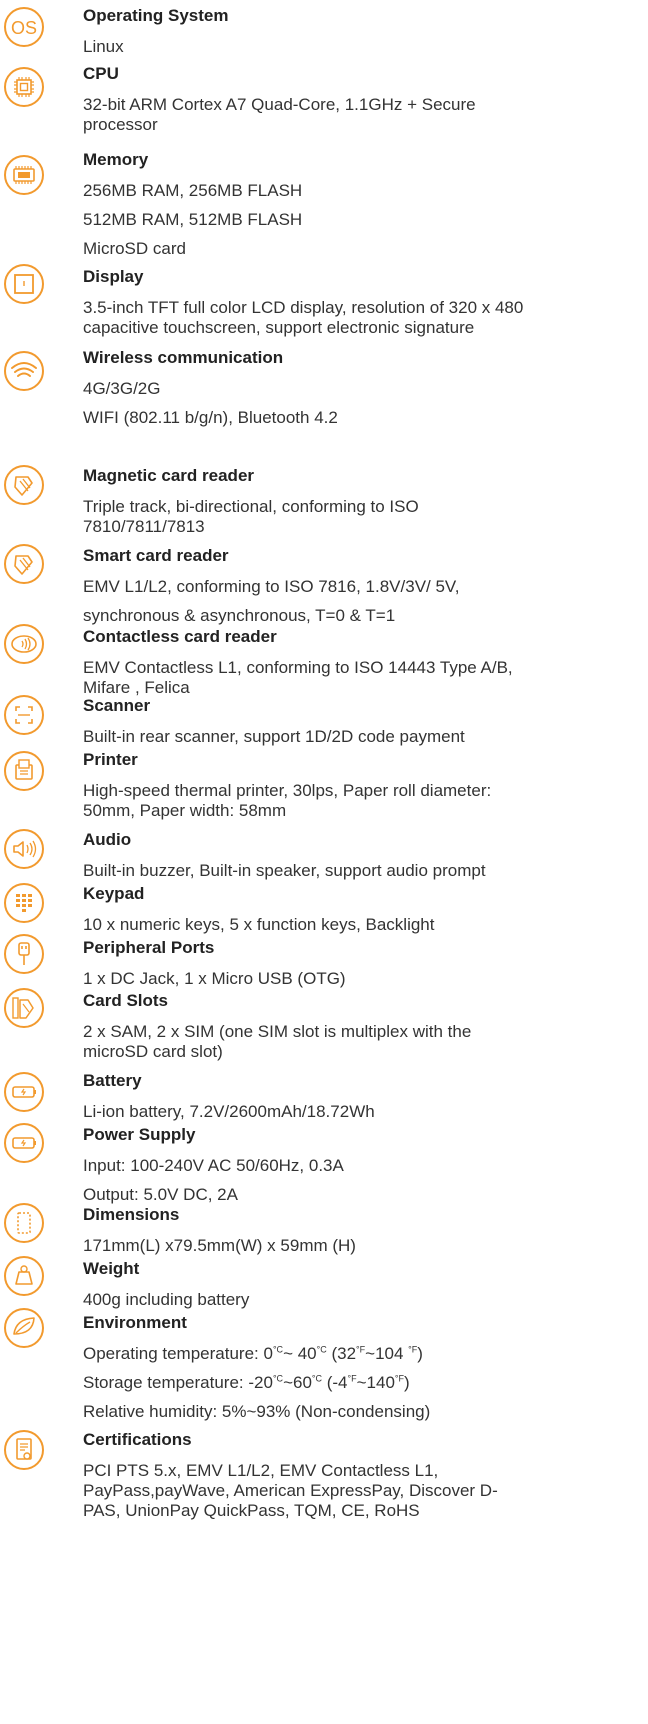 The height and width of the screenshot is (1724, 648). Describe the element at coordinates (24, 1143) in the screenshot. I see `power-supply-icon` at that location.